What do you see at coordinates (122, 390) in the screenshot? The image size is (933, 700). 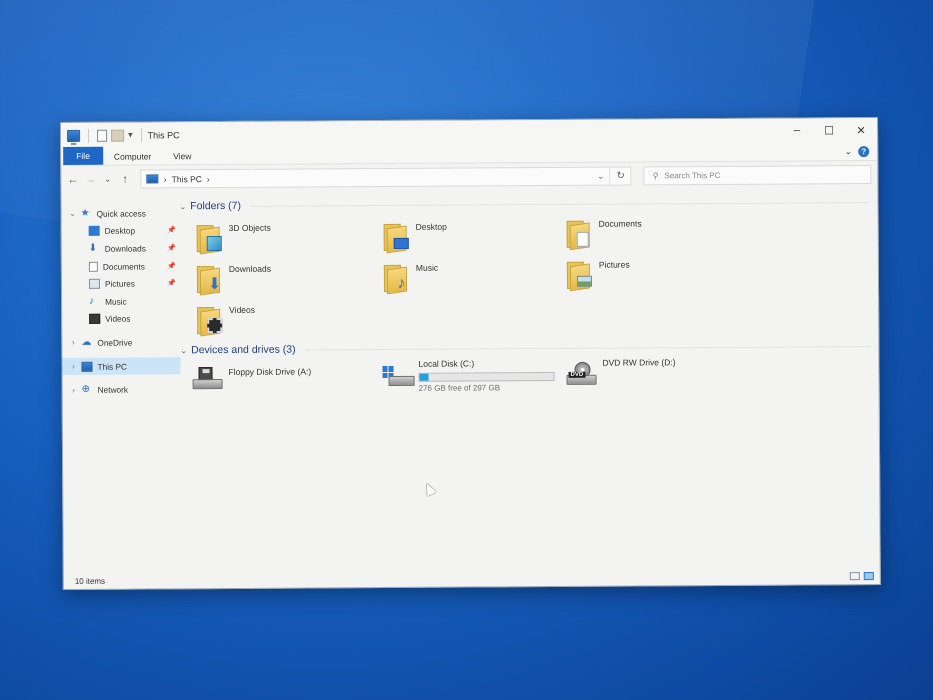 I see `sidebar-item-network: › ⊕ Network` at bounding box center [122, 390].